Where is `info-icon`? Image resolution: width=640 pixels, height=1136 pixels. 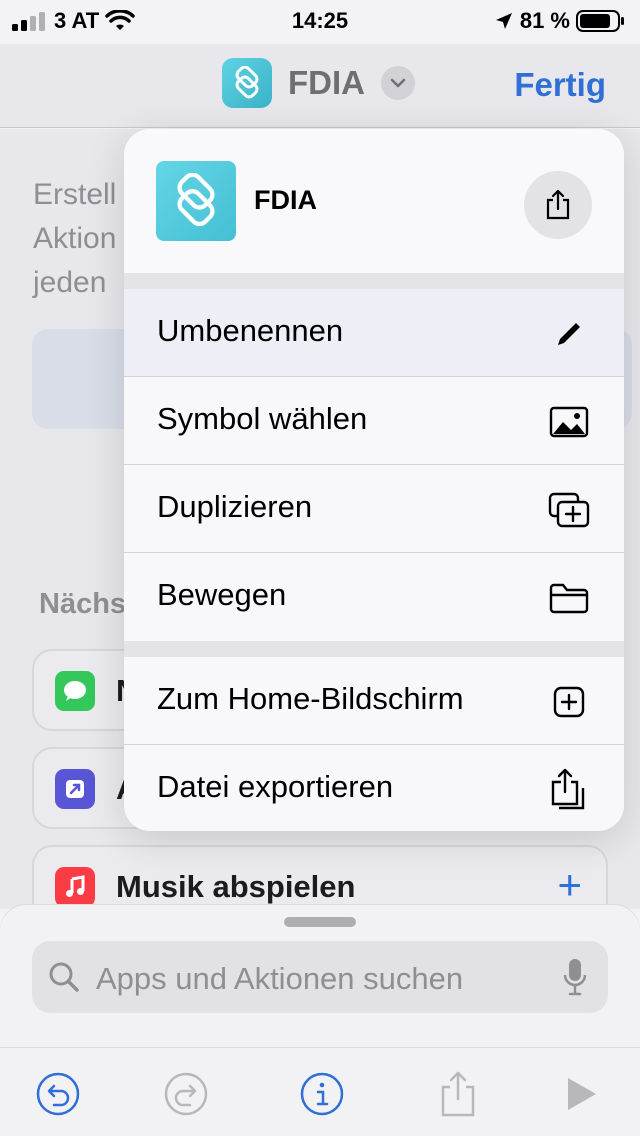 info-icon is located at coordinates (322, 1094).